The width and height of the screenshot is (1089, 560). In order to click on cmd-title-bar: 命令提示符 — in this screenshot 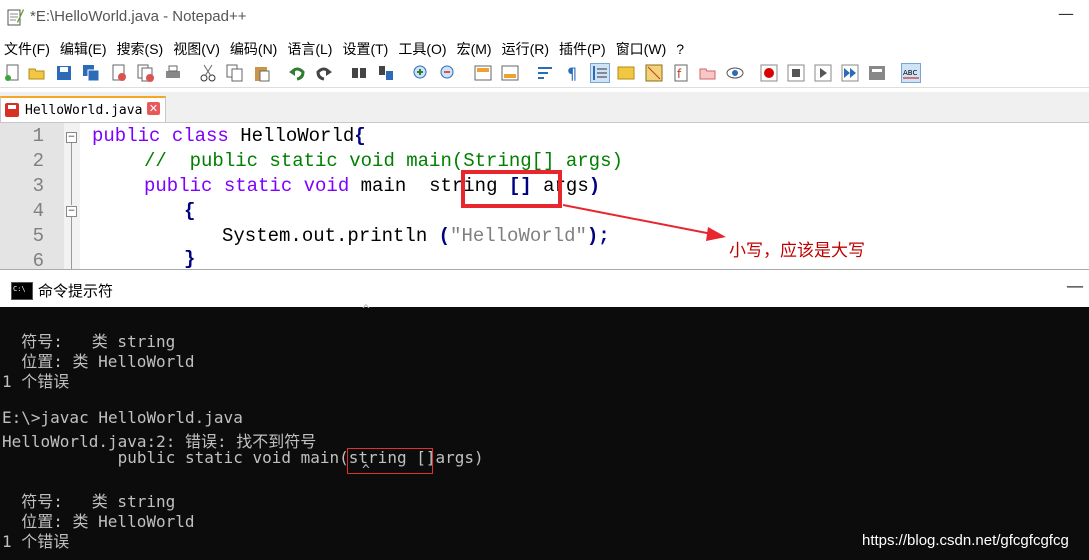, I will do `click(544, 288)`.